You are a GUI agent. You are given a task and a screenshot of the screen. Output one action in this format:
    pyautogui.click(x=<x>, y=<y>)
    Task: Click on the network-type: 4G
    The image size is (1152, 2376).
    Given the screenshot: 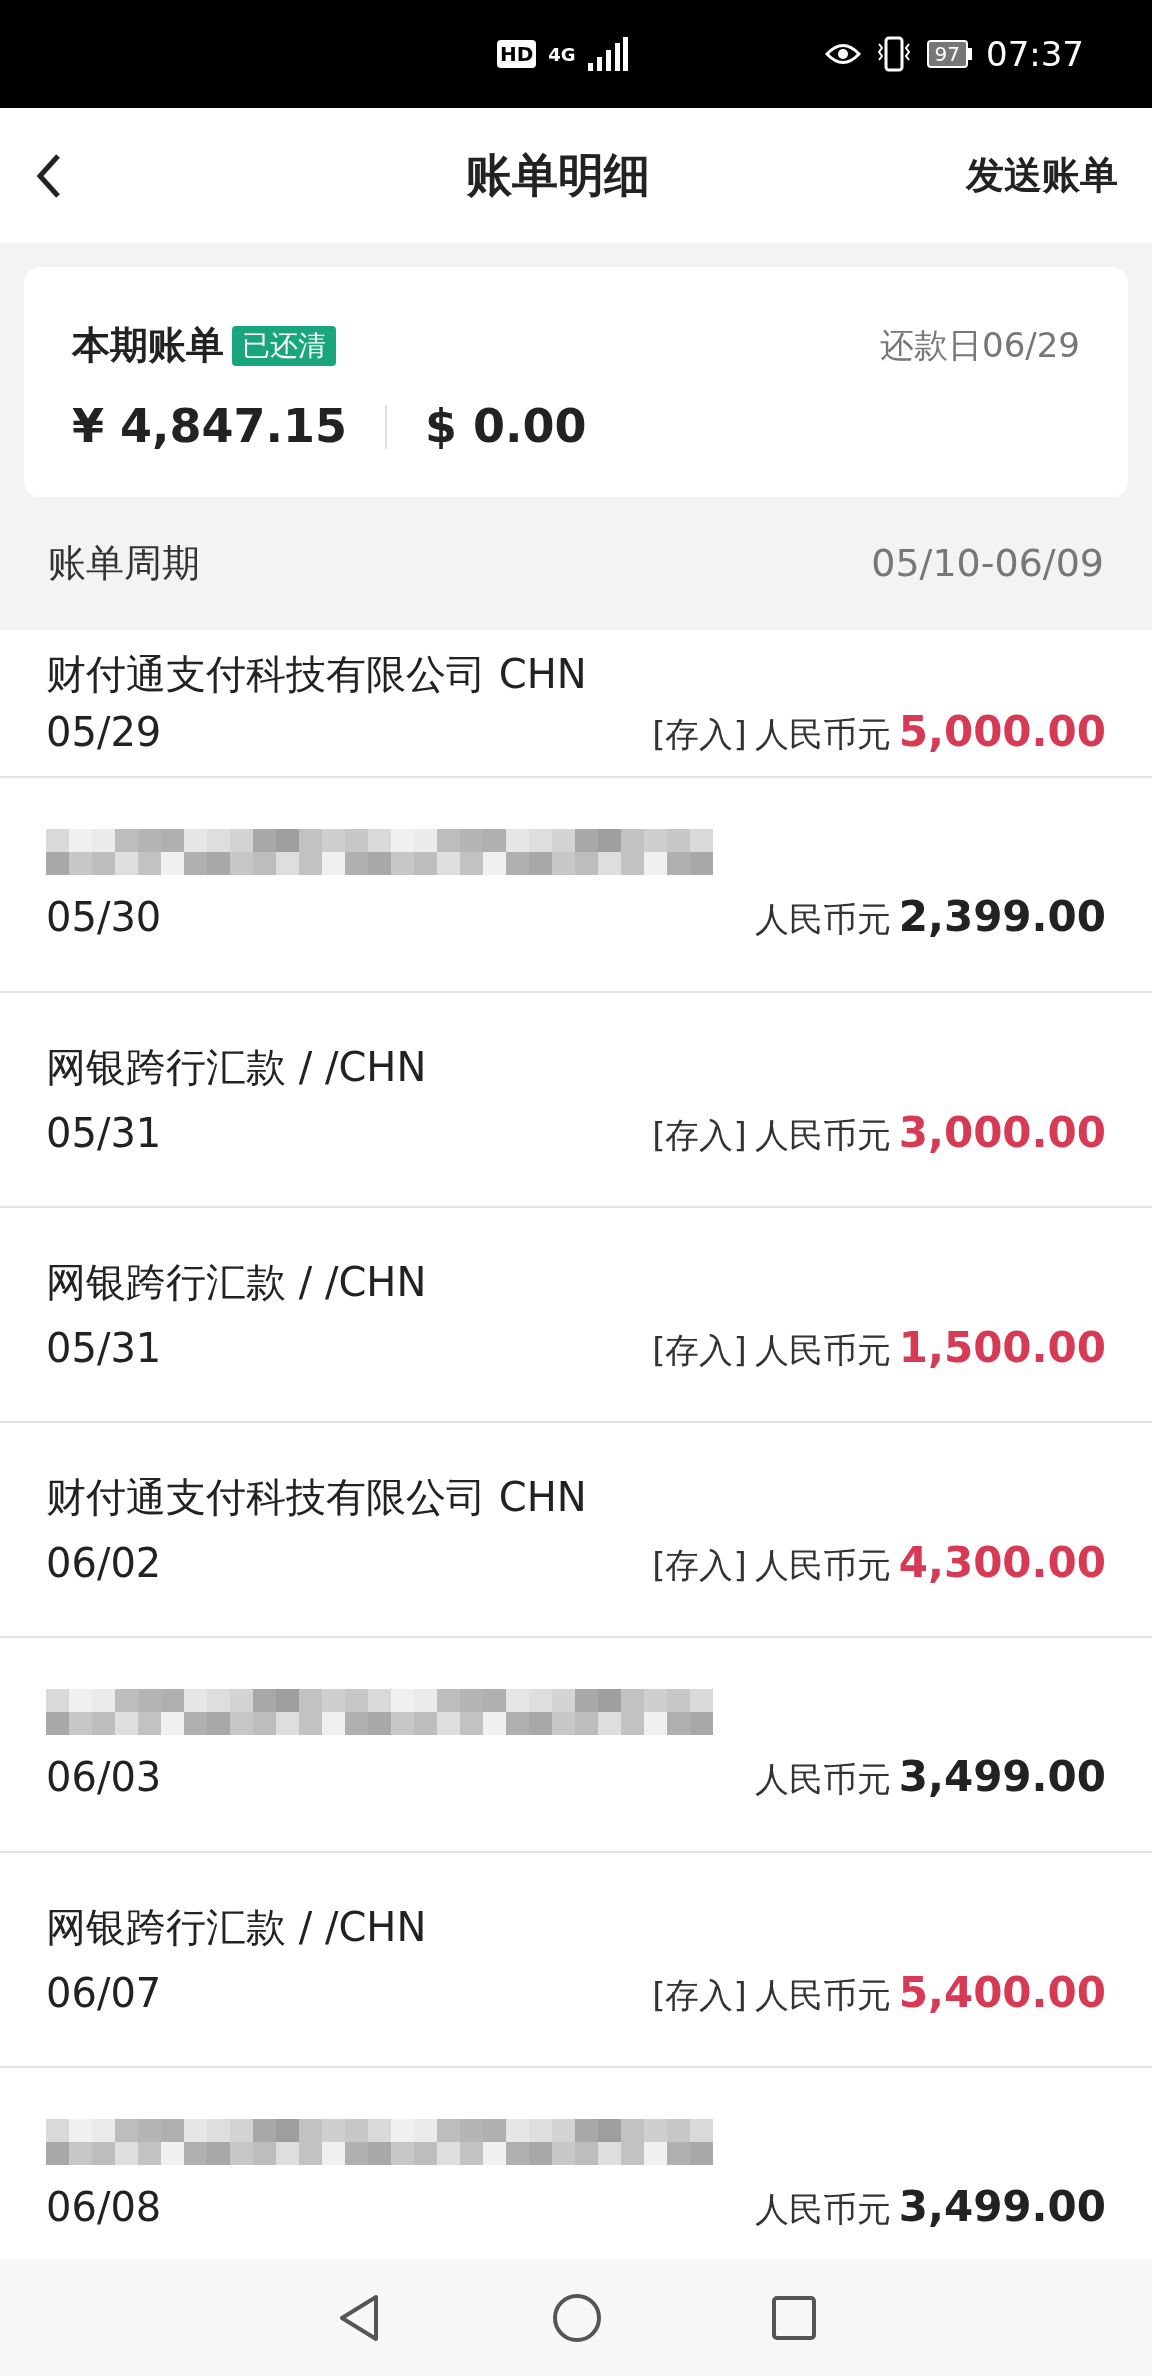 What is the action you would take?
    pyautogui.click(x=562, y=54)
    